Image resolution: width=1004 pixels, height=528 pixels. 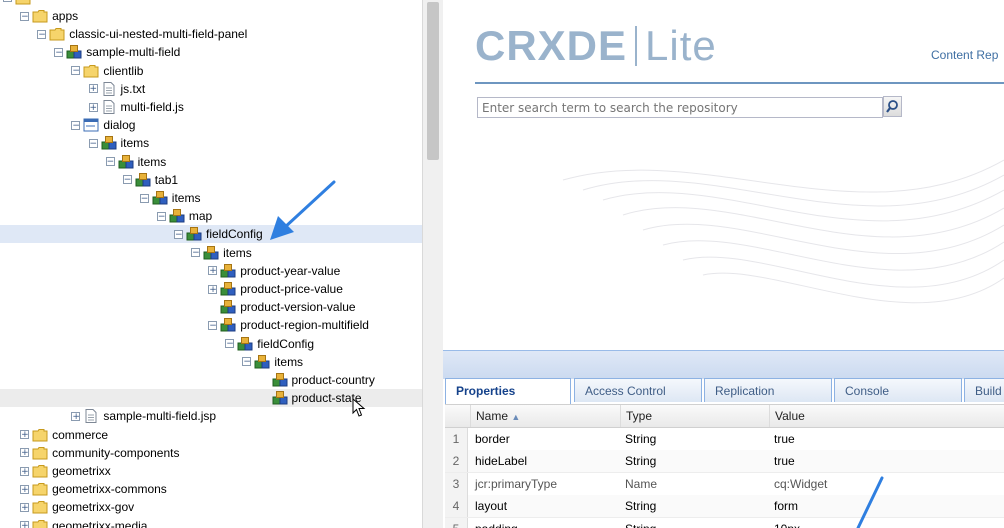 I want to click on property-name-cell: hideLabel, so click(x=501, y=461).